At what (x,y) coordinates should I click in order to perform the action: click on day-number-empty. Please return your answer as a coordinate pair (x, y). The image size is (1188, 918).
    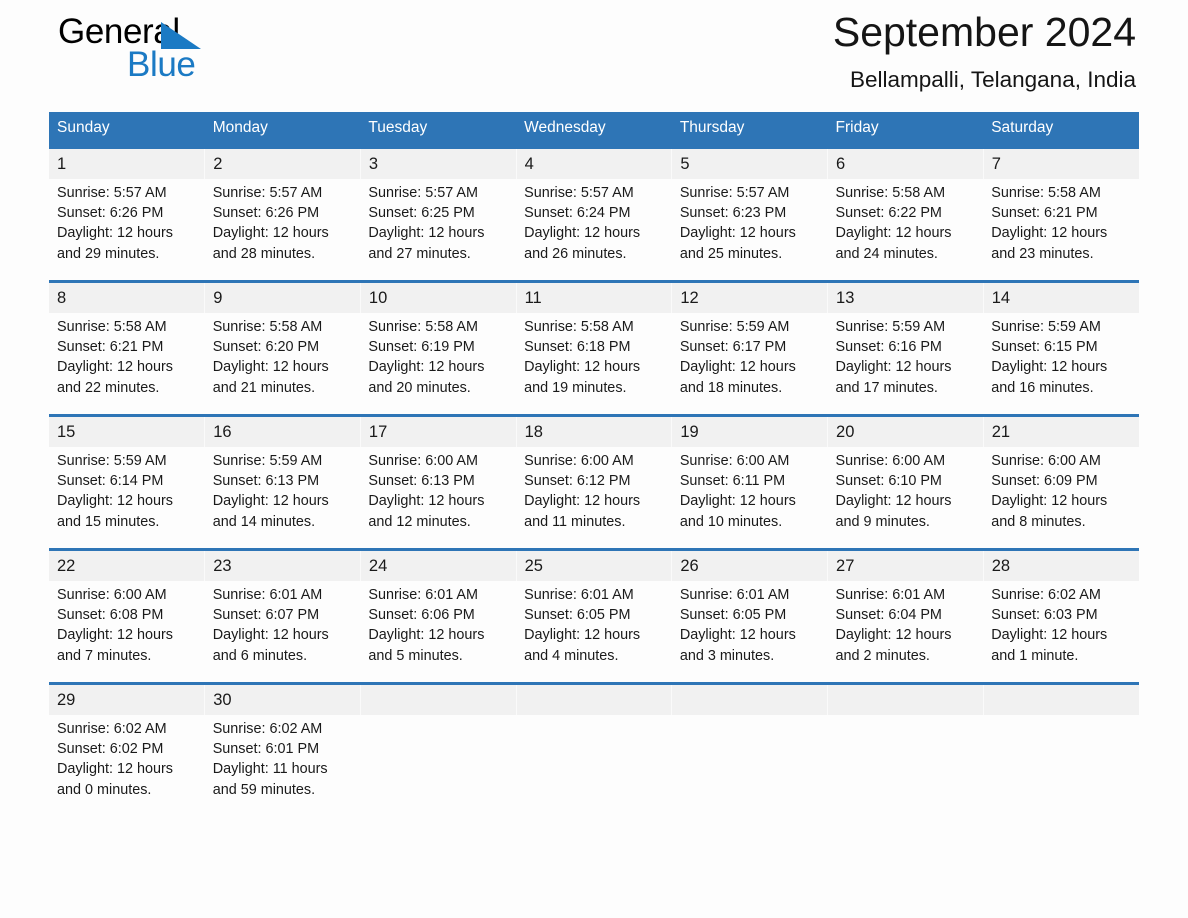
    Looking at the image, I should click on (594, 700).